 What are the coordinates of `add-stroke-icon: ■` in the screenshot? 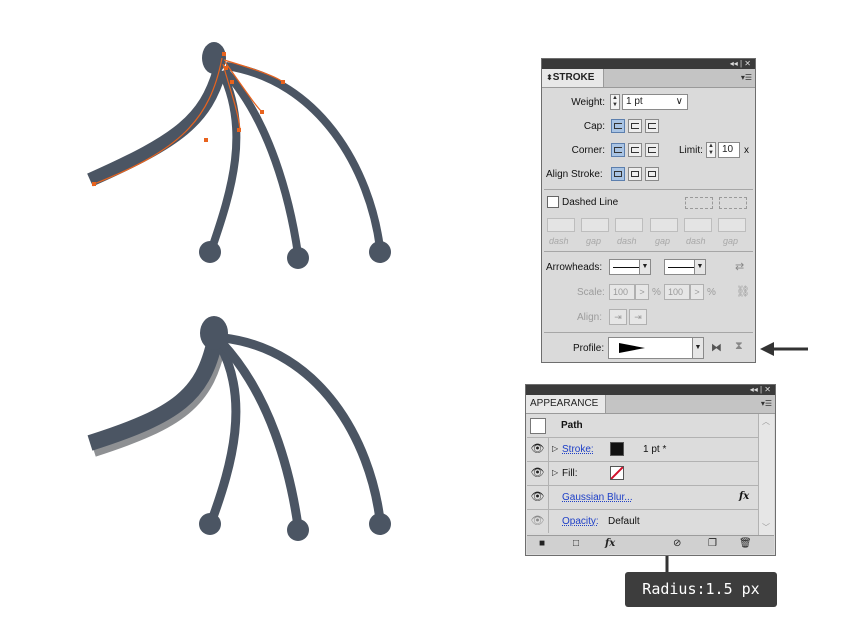 It's located at (542, 543).